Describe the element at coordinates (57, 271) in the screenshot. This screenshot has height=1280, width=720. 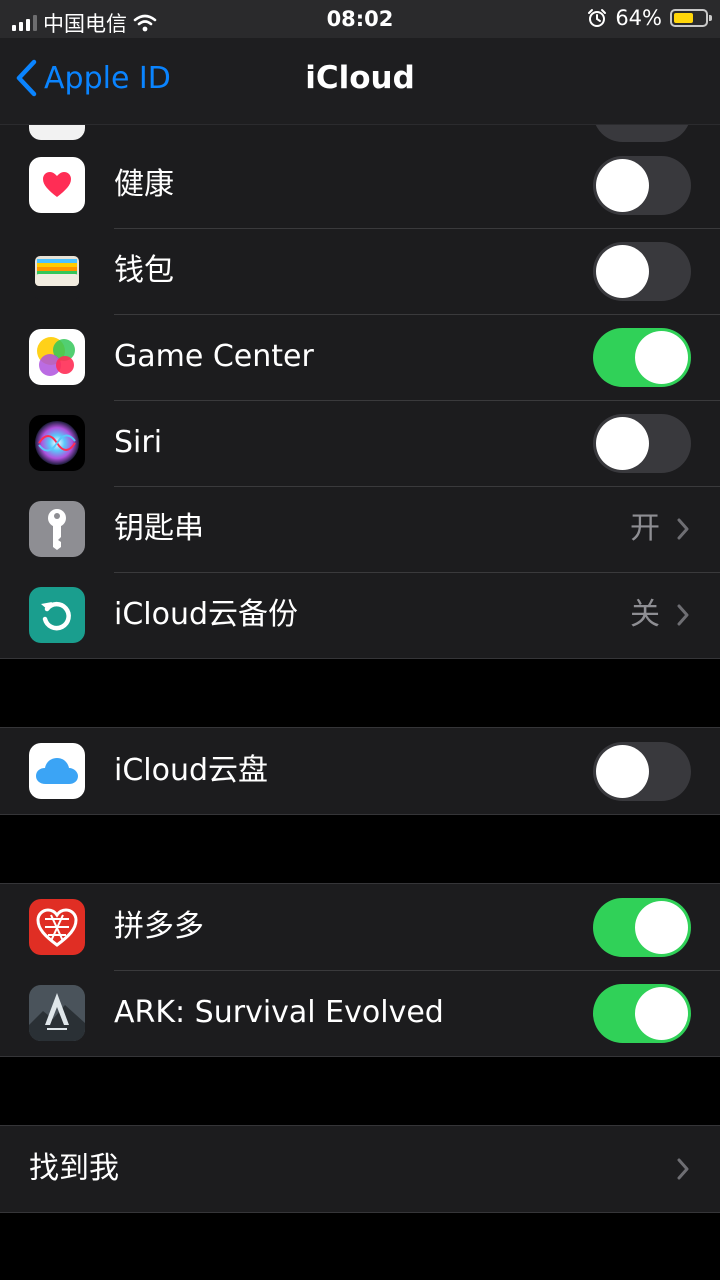
I see `wallet-icon` at that location.